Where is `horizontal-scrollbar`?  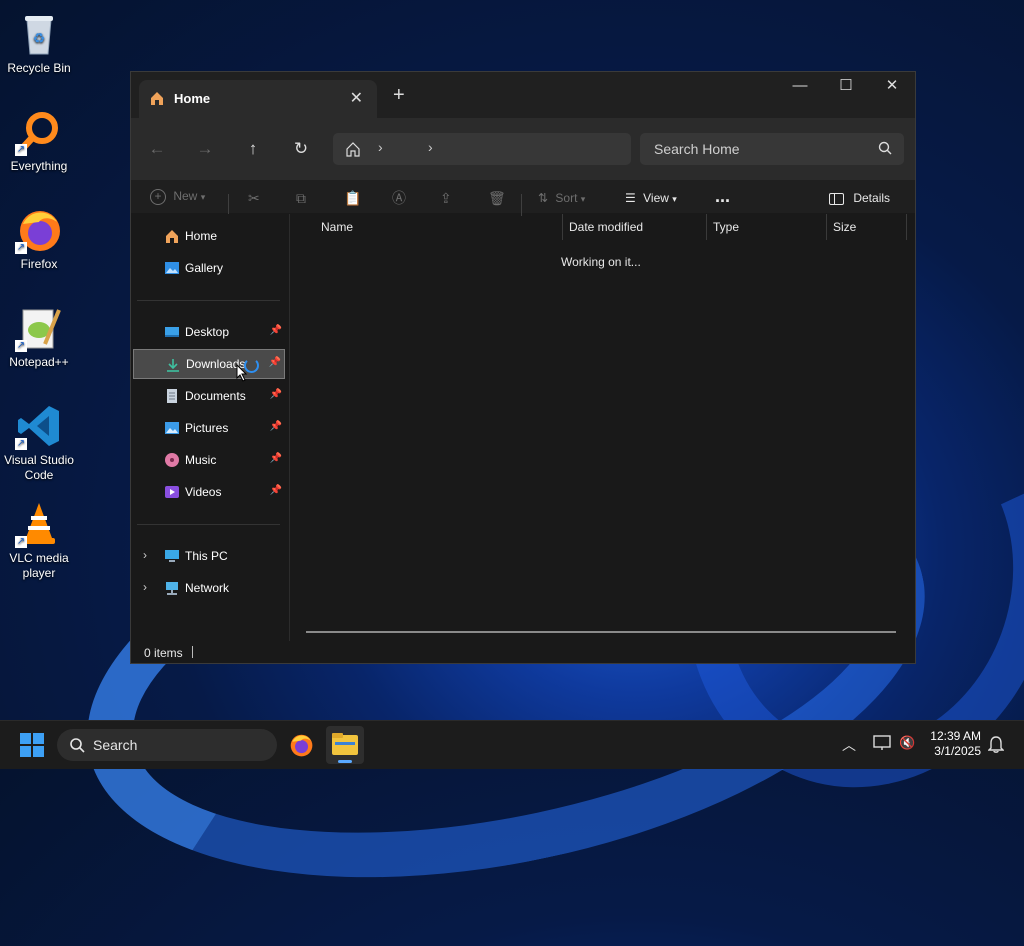 horizontal-scrollbar is located at coordinates (601, 632).